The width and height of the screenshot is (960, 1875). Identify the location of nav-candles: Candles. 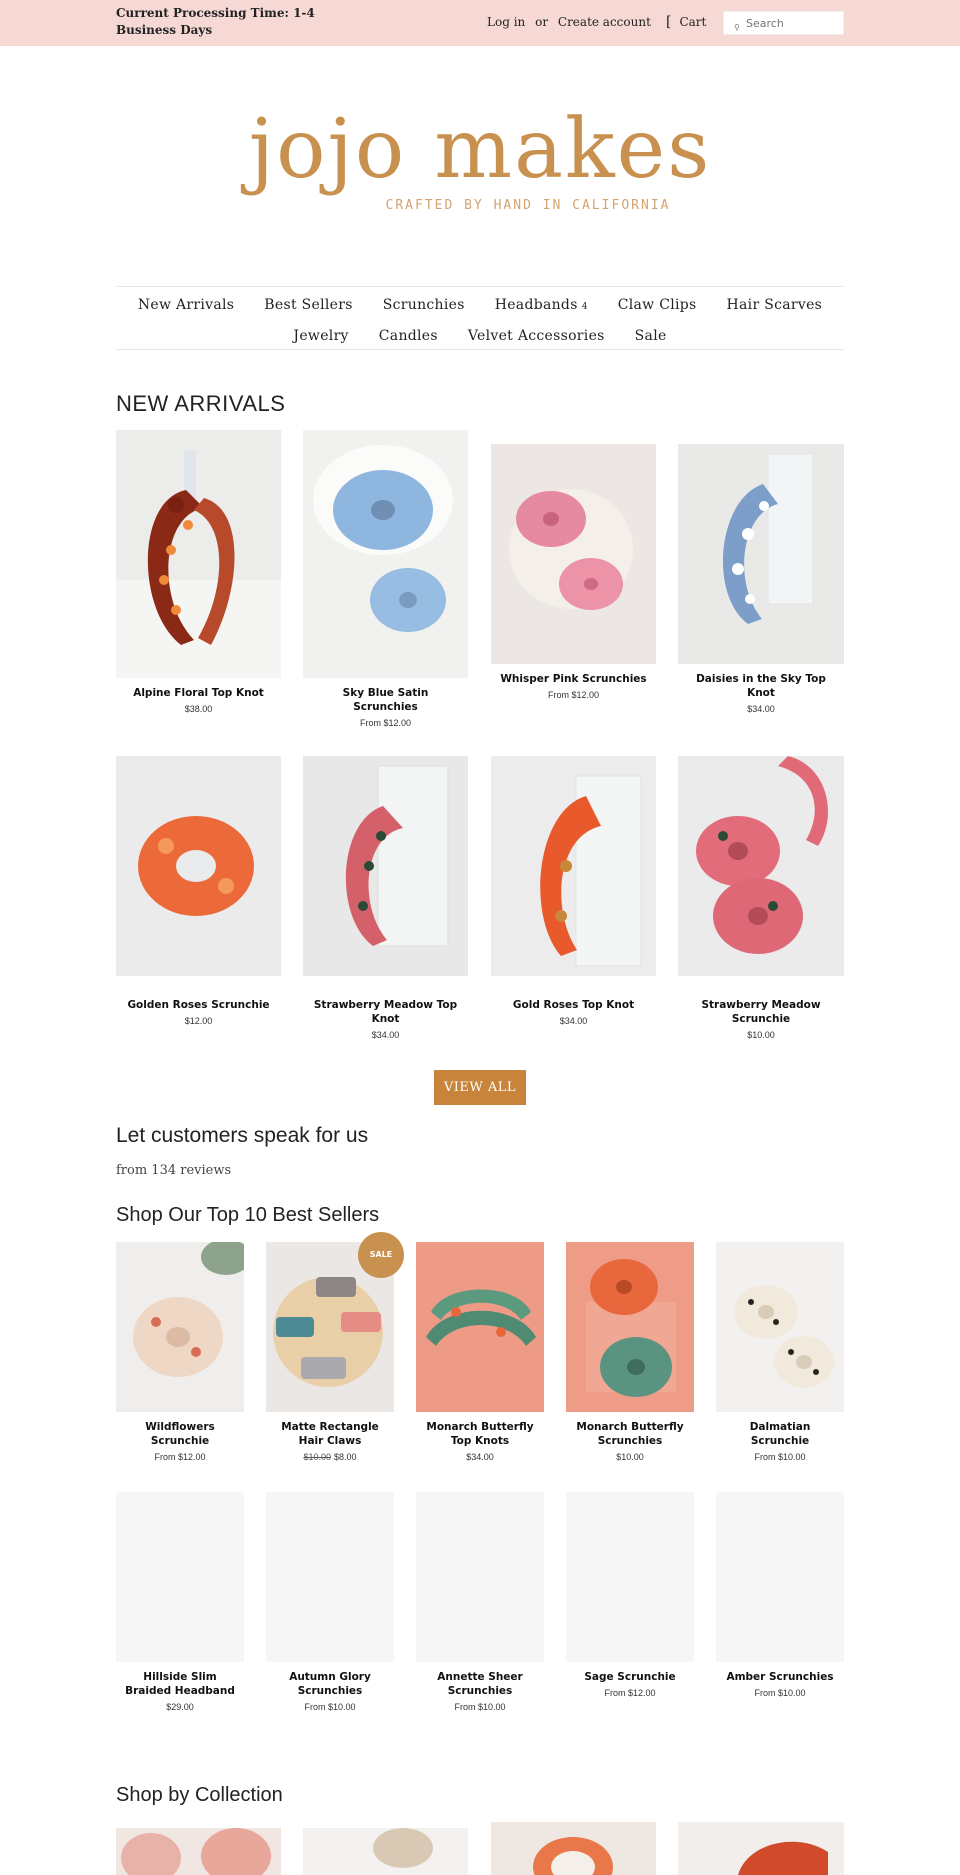
(408, 336).